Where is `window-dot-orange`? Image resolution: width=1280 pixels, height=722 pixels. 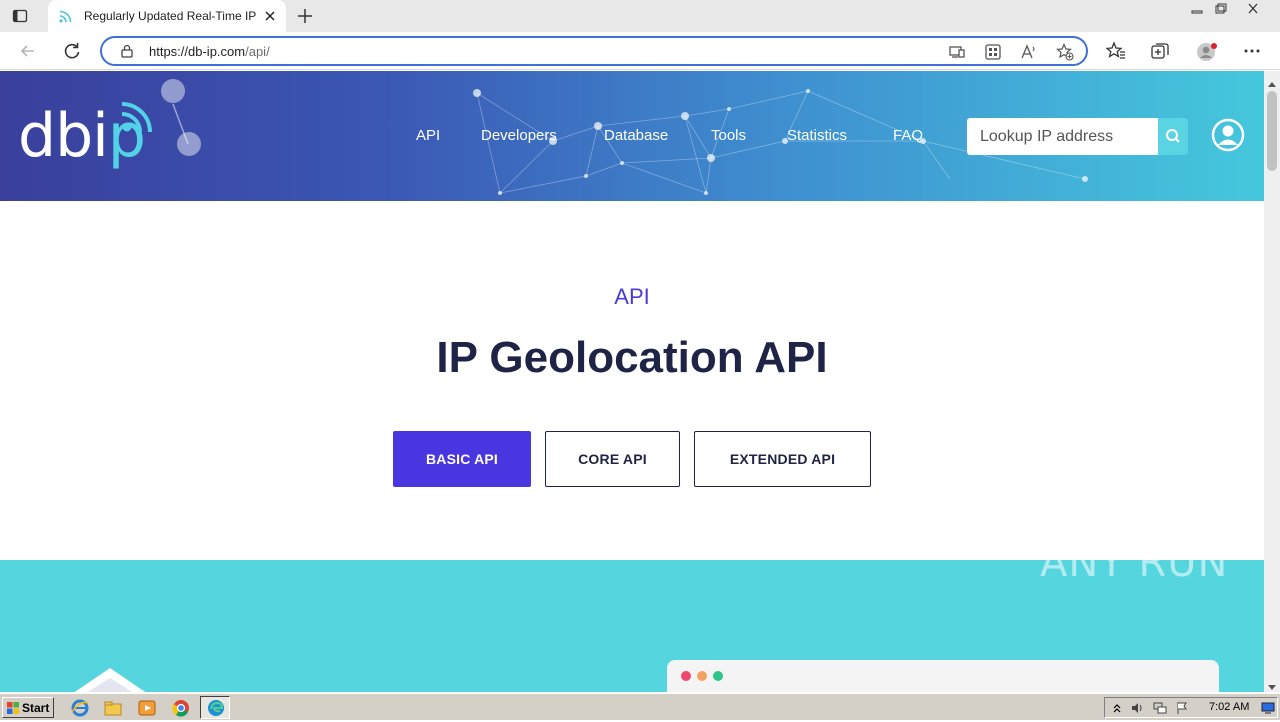 window-dot-orange is located at coordinates (702, 676).